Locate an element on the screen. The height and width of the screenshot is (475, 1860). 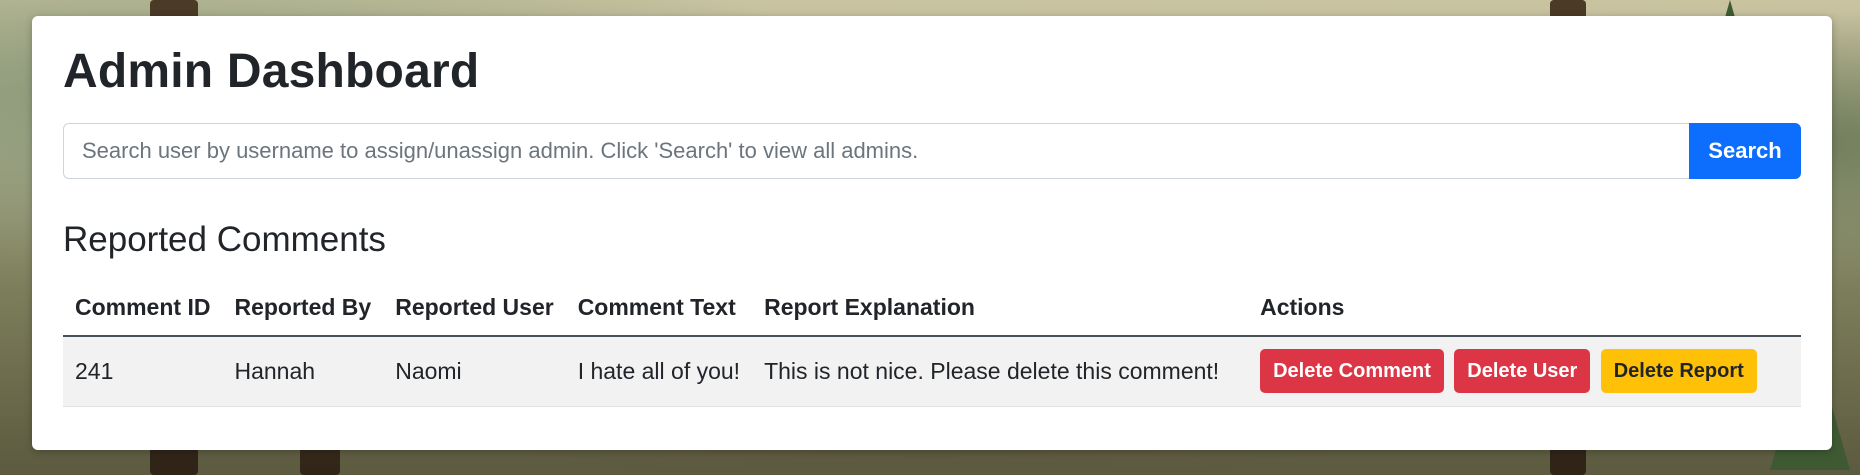
cell-comment-id: 241 is located at coordinates (143, 371).